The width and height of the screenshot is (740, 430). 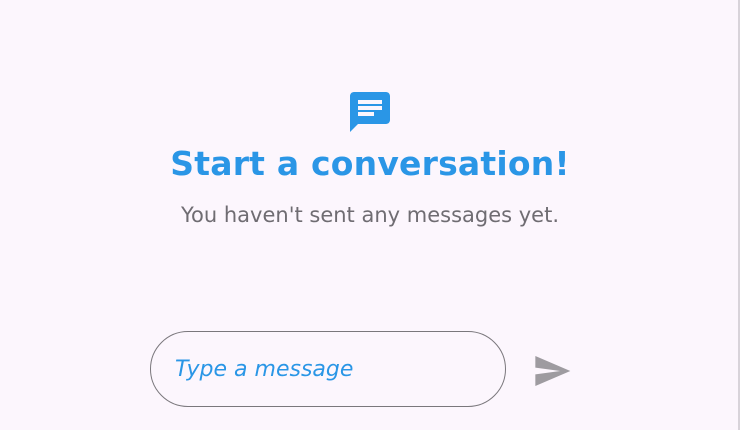 I want to click on send-button, so click(x=552, y=371).